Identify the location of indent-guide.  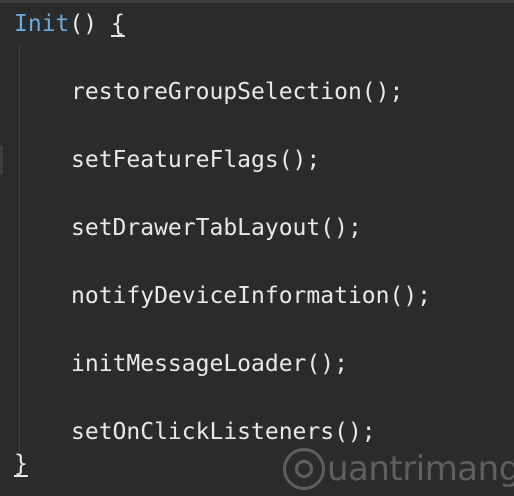
(19, 248).